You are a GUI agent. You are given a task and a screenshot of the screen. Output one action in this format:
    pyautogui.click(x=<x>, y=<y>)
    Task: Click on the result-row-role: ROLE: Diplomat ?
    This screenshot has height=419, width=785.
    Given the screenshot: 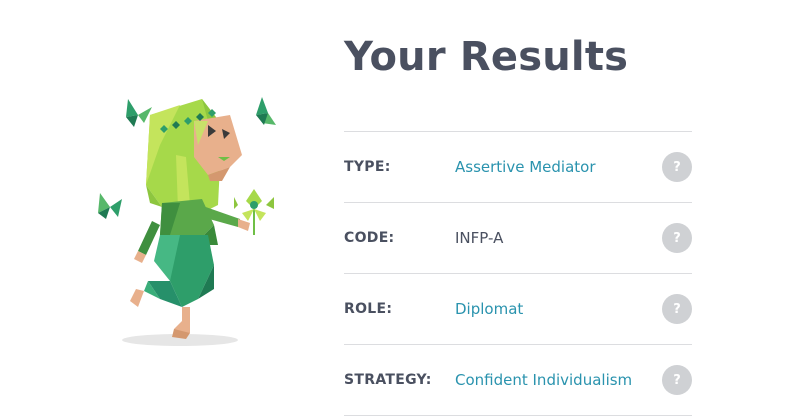 What is the action you would take?
    pyautogui.click(x=518, y=309)
    